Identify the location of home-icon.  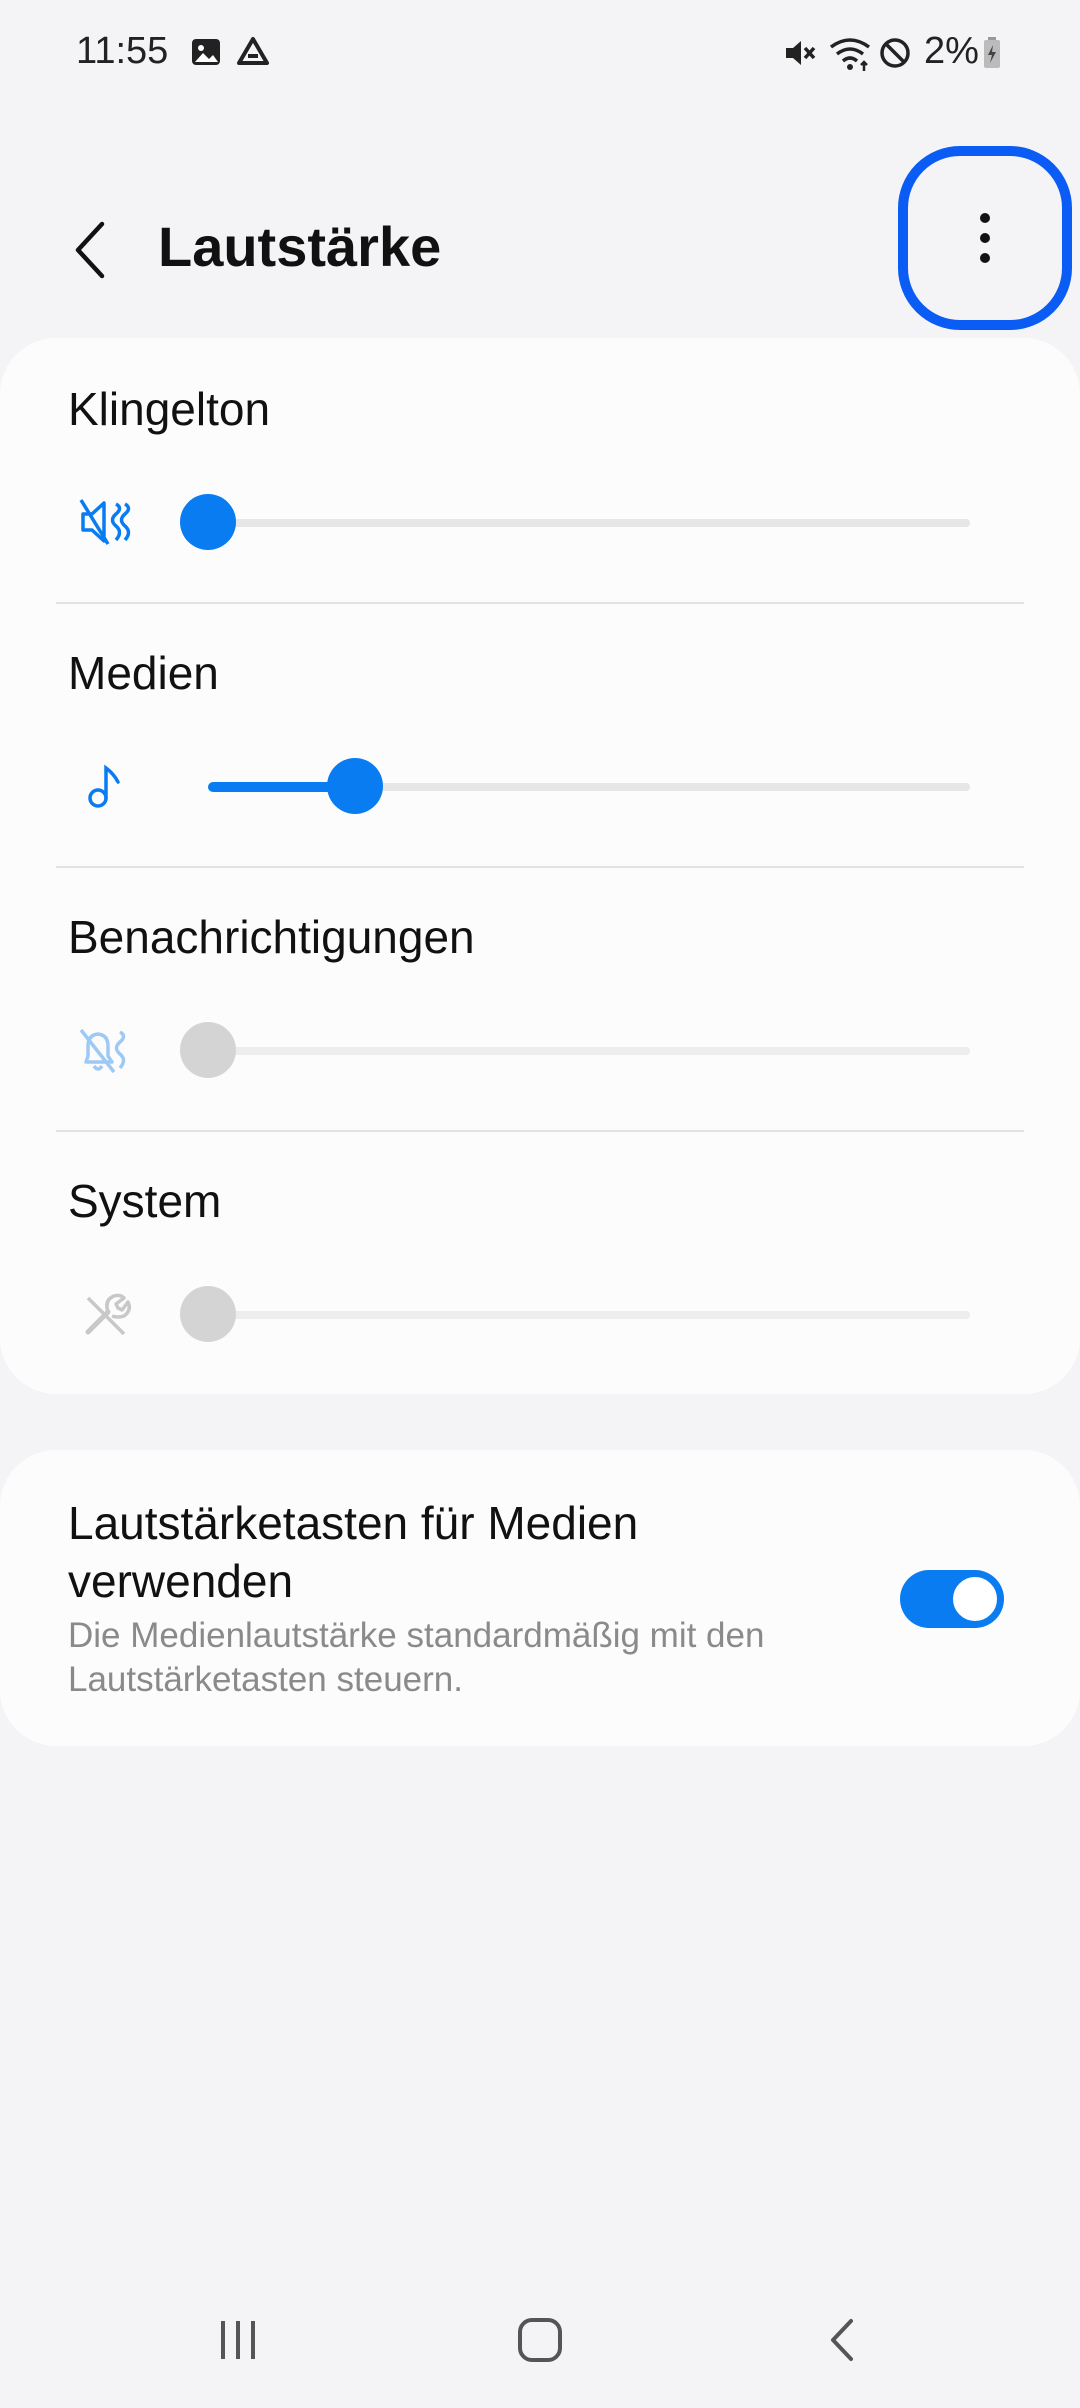
(540, 2340).